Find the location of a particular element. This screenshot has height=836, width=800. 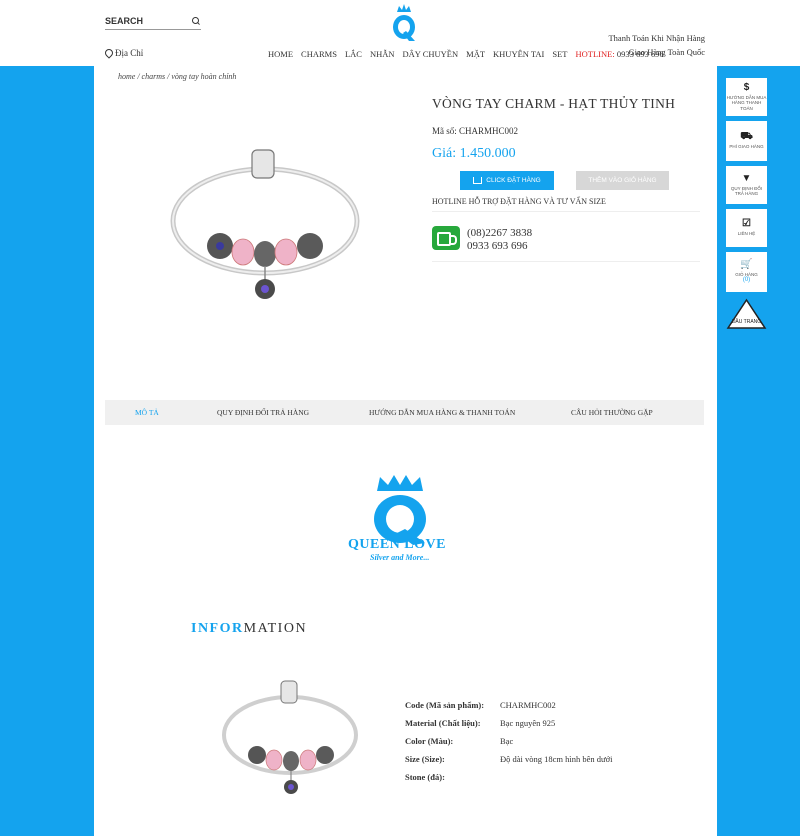

spec-value: Bạc is located at coordinates (507, 741).